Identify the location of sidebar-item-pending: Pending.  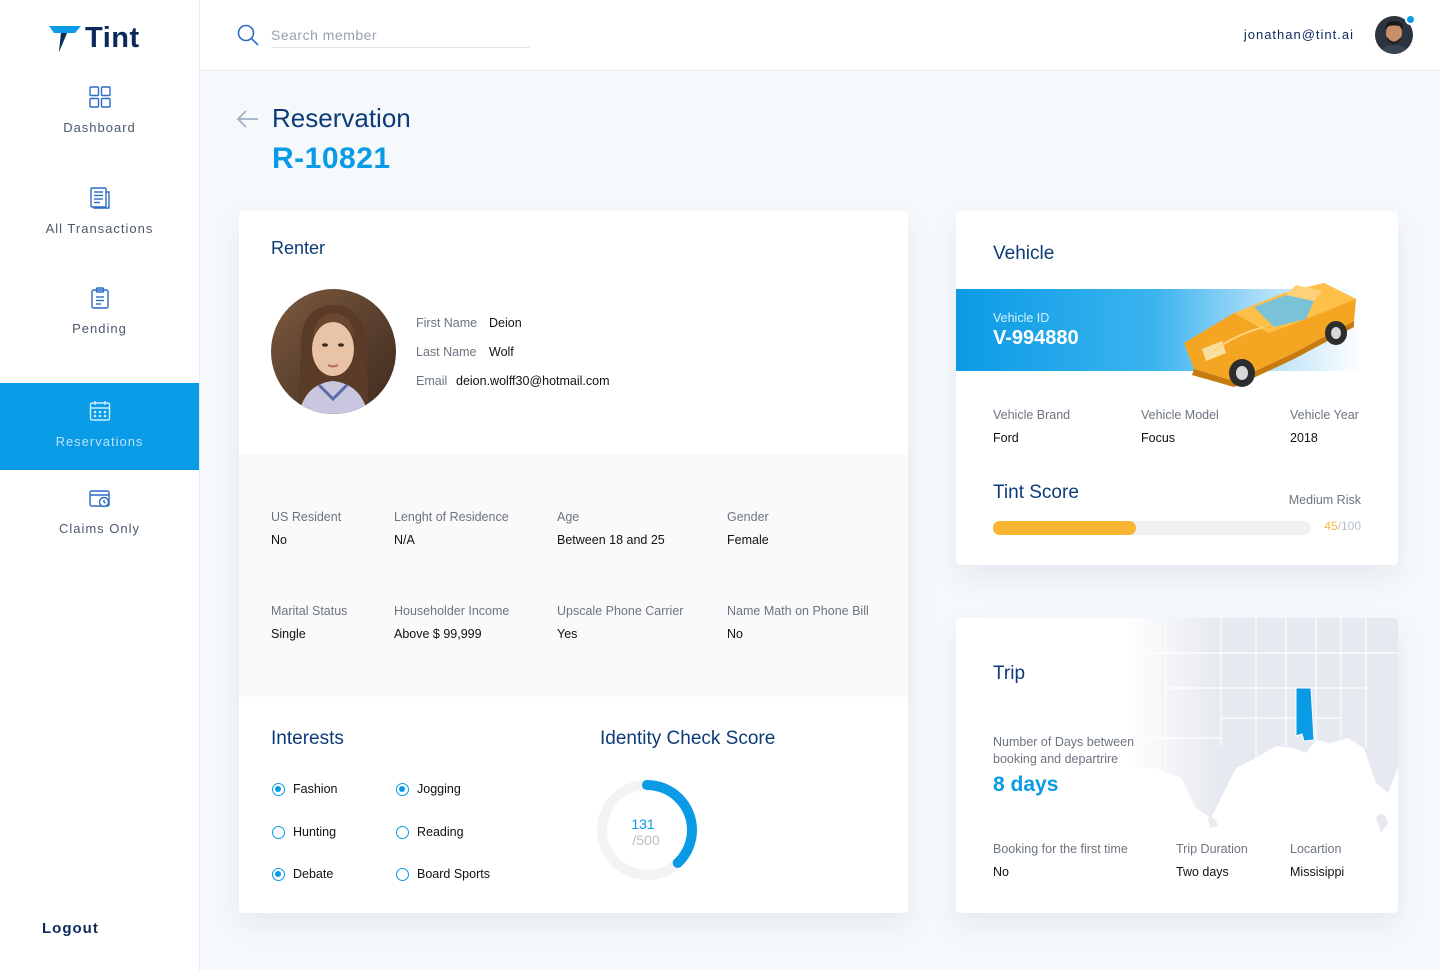
(99, 313).